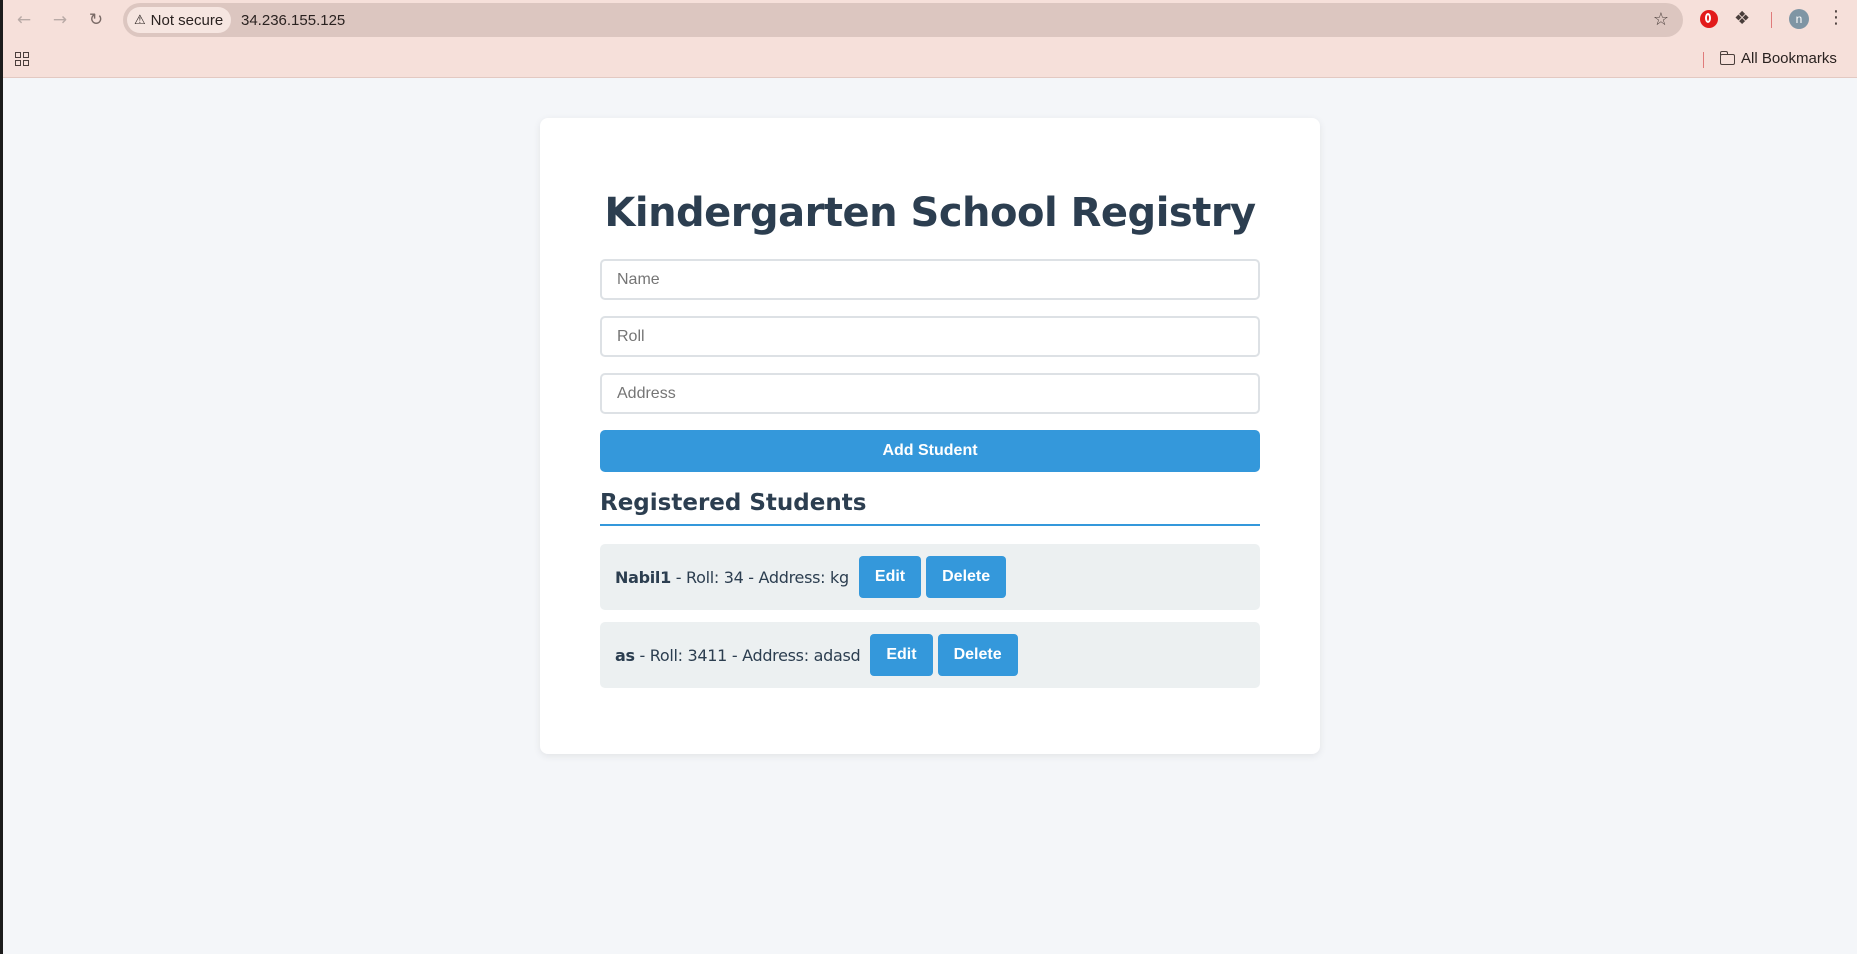 This screenshot has width=1857, height=954. I want to click on browser-menu-icon: ⋮, so click(1836, 17).